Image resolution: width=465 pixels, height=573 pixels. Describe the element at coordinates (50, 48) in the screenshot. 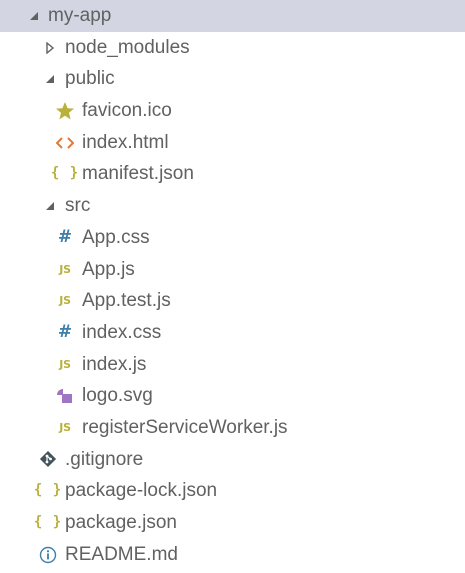

I see `collapsed-arrow-icon` at that location.